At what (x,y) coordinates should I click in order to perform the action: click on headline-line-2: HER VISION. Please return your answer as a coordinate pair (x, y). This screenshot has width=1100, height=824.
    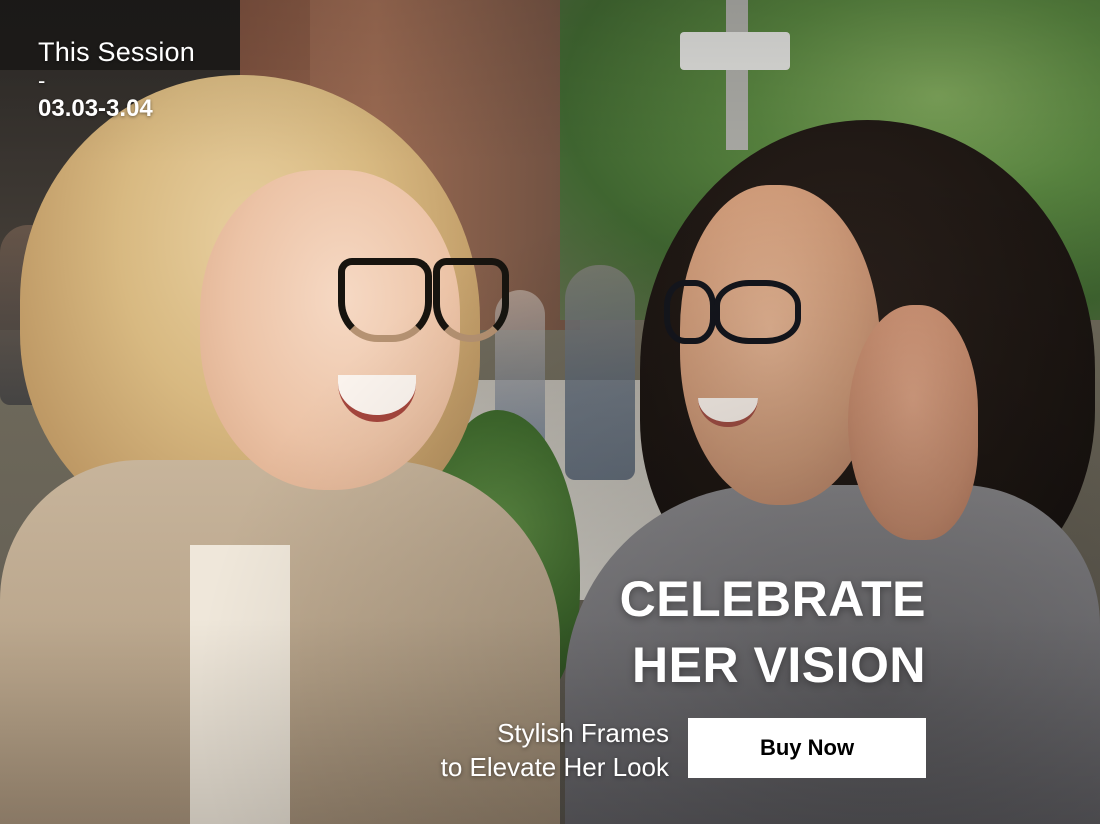
    Looking at the image, I should click on (779, 665).